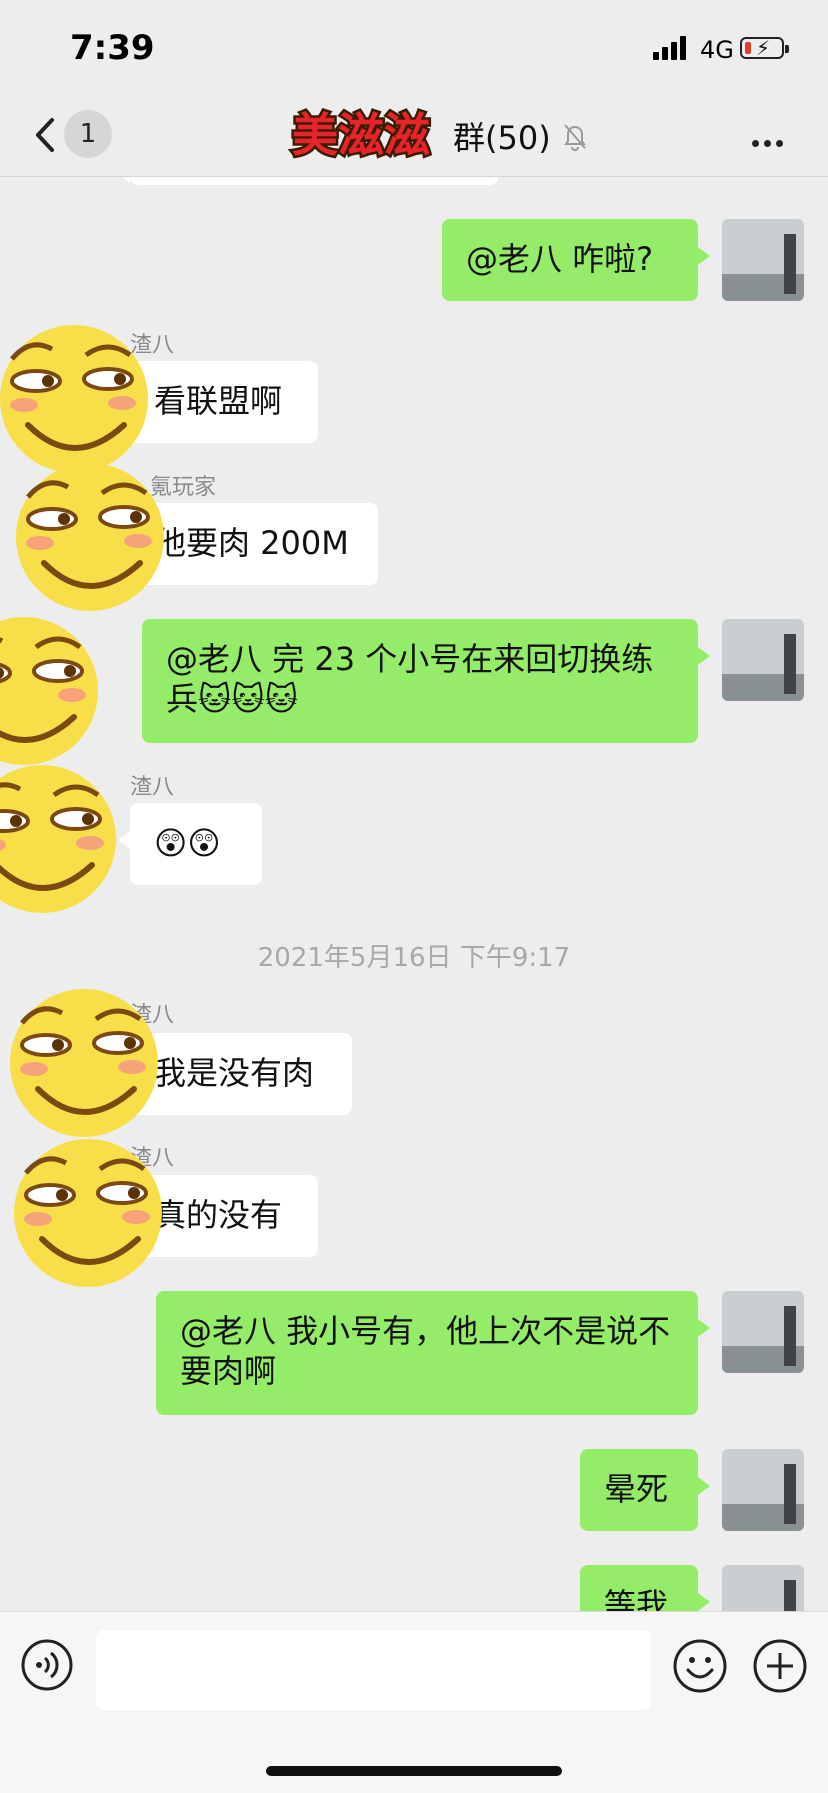 This screenshot has width=828, height=1793. I want to click on group-name-logo: 美滋滋, so click(361, 135).